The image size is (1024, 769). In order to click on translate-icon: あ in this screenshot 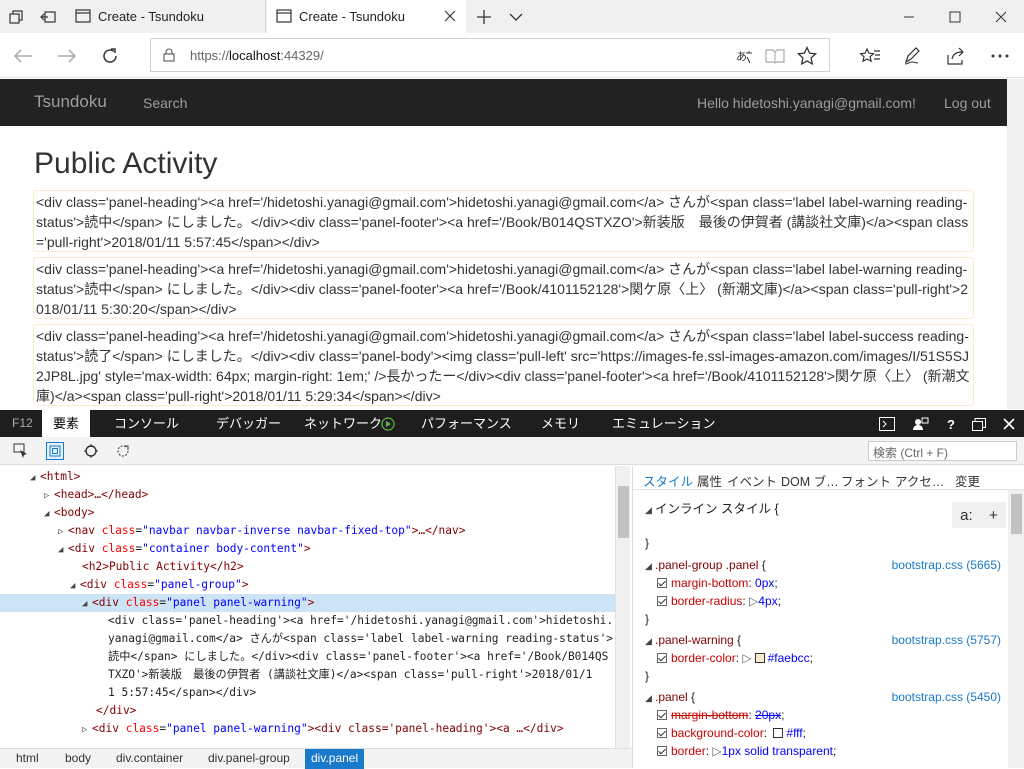, I will do `click(744, 56)`.